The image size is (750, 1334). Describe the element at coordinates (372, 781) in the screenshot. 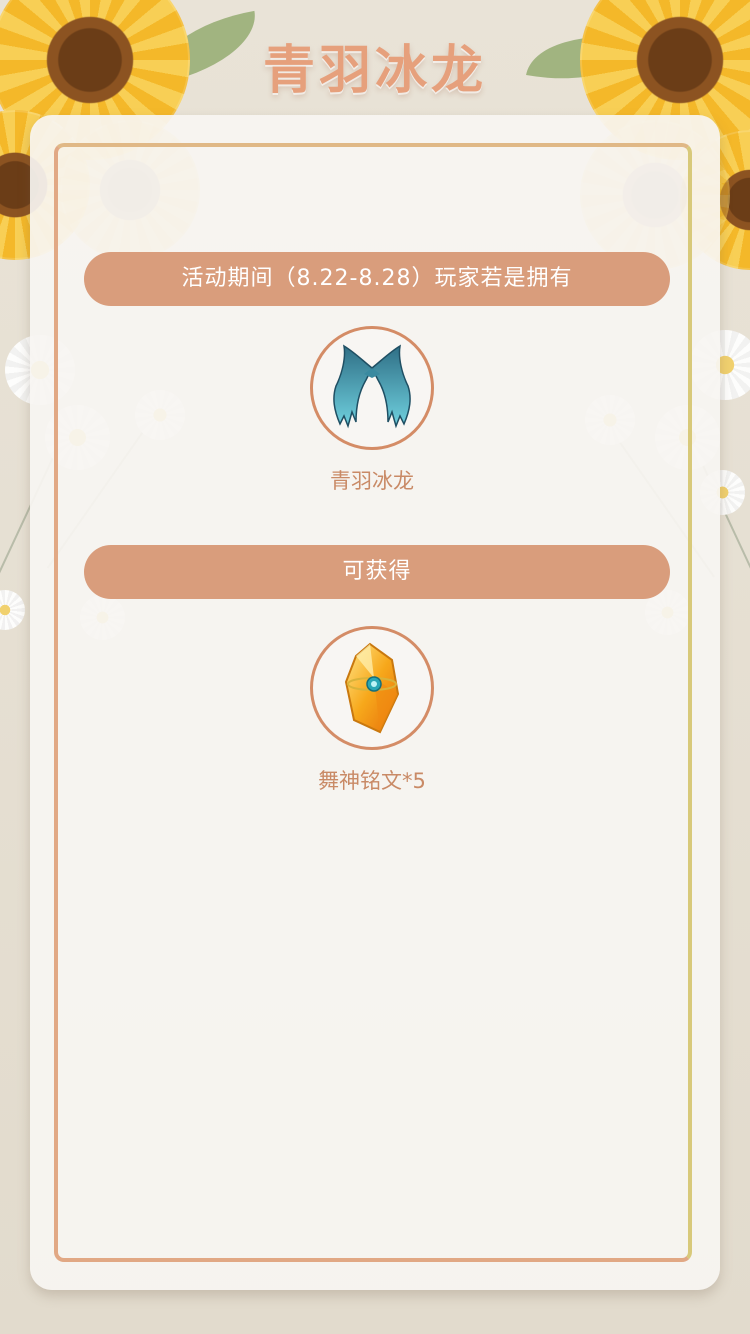

I see `reward-item-name: 舞神铭文*5` at that location.